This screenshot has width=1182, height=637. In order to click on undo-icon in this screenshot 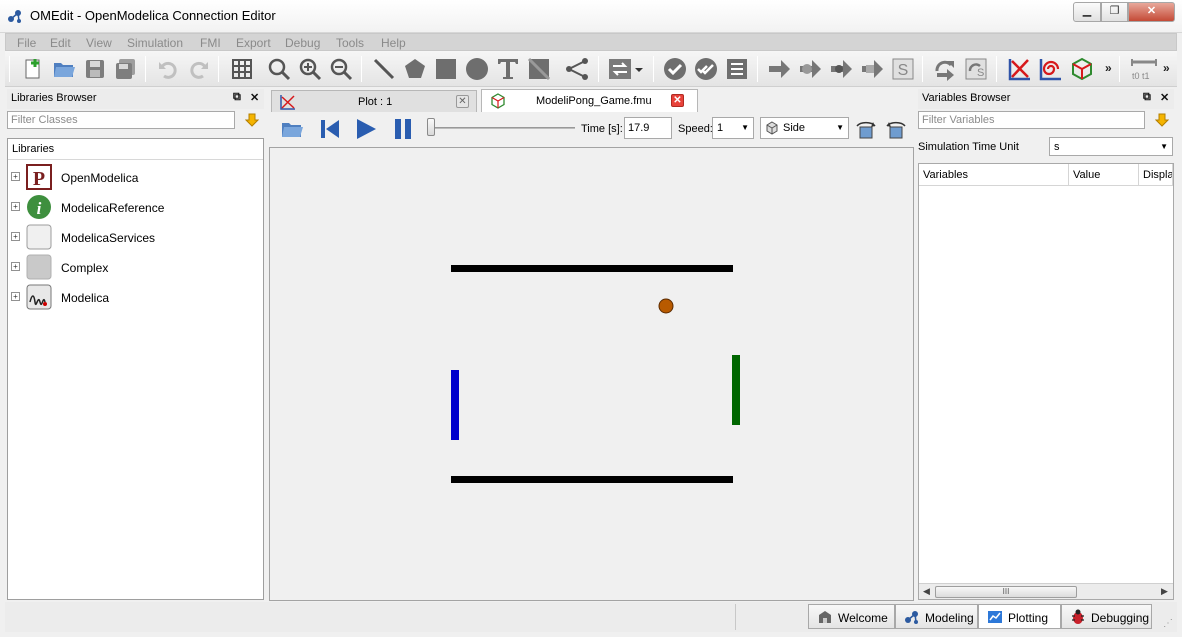, I will do `click(168, 69)`.